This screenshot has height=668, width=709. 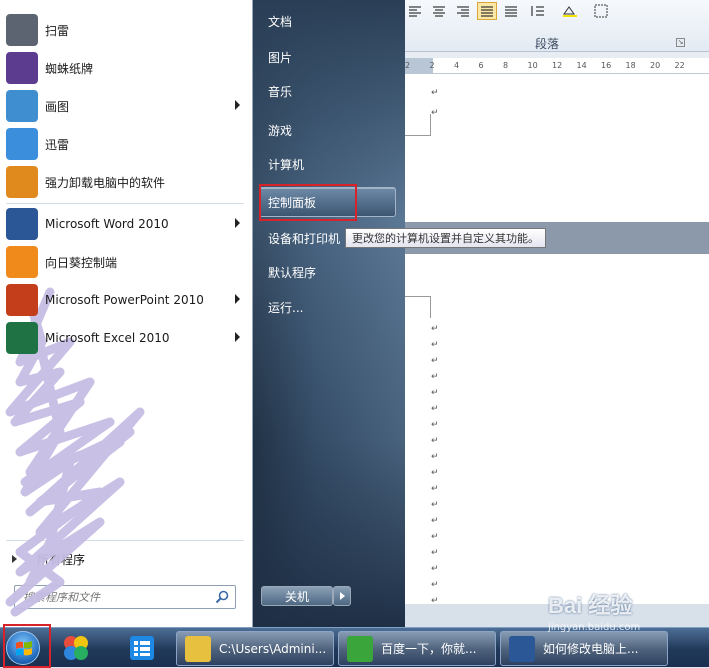 I want to click on ribbon-group-label: 段落, so click(x=547, y=44).